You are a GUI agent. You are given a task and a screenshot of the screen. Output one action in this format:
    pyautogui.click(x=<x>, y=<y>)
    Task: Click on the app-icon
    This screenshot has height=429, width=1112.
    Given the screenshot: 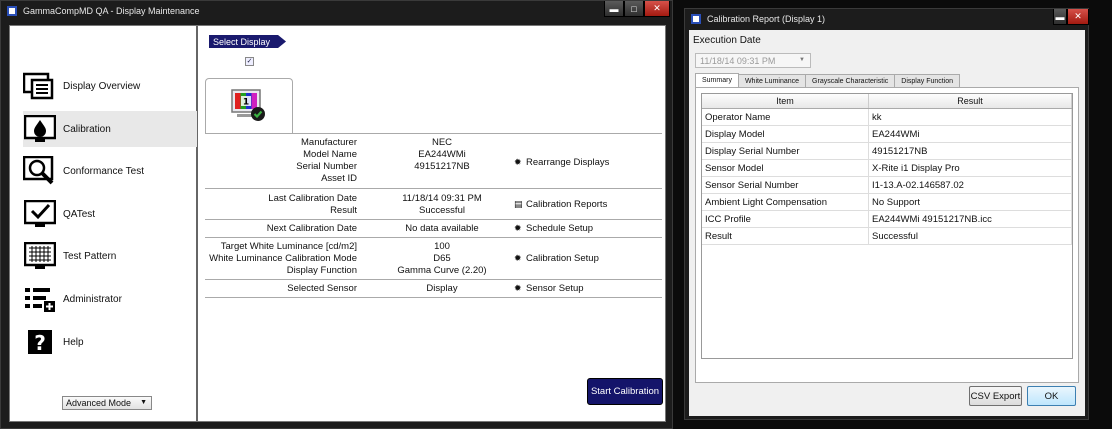 What is the action you would take?
    pyautogui.click(x=696, y=19)
    